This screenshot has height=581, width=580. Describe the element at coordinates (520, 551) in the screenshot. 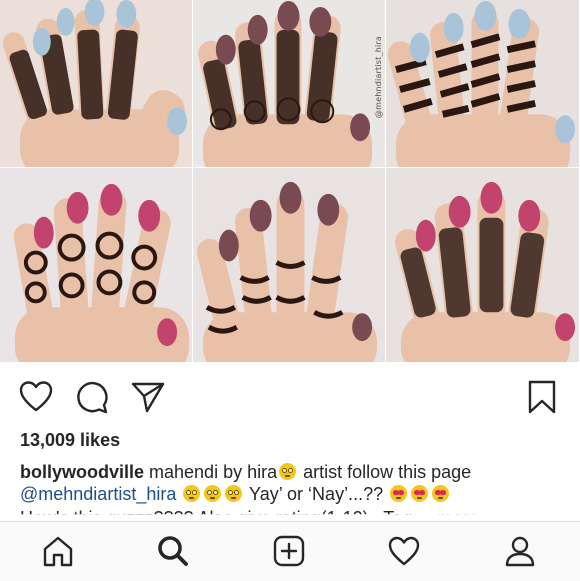

I see `person-icon` at that location.